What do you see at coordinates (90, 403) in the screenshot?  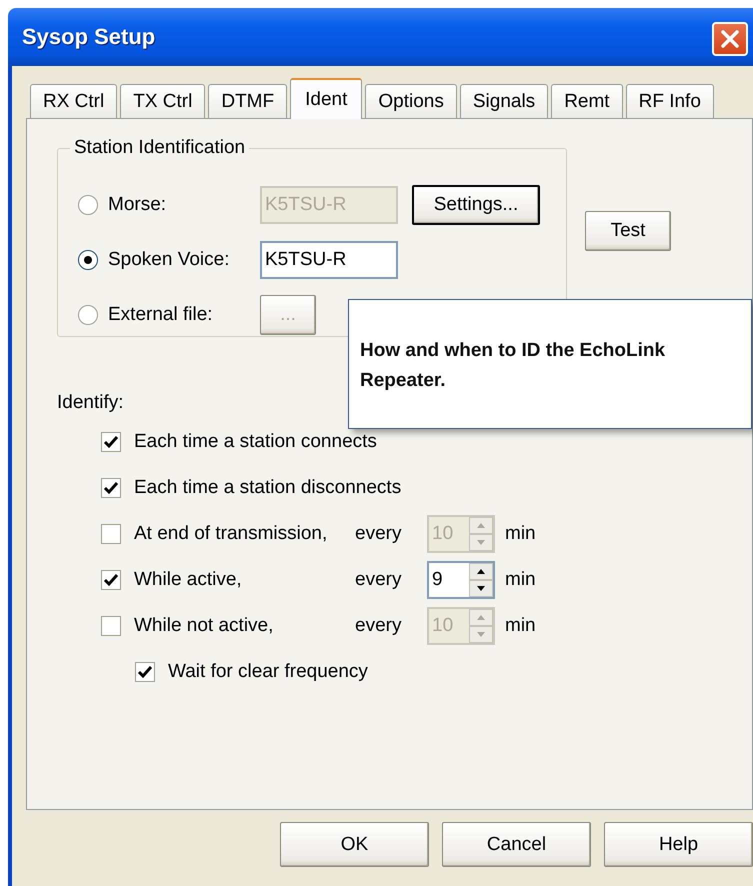 I see `section-label: Identify:` at bounding box center [90, 403].